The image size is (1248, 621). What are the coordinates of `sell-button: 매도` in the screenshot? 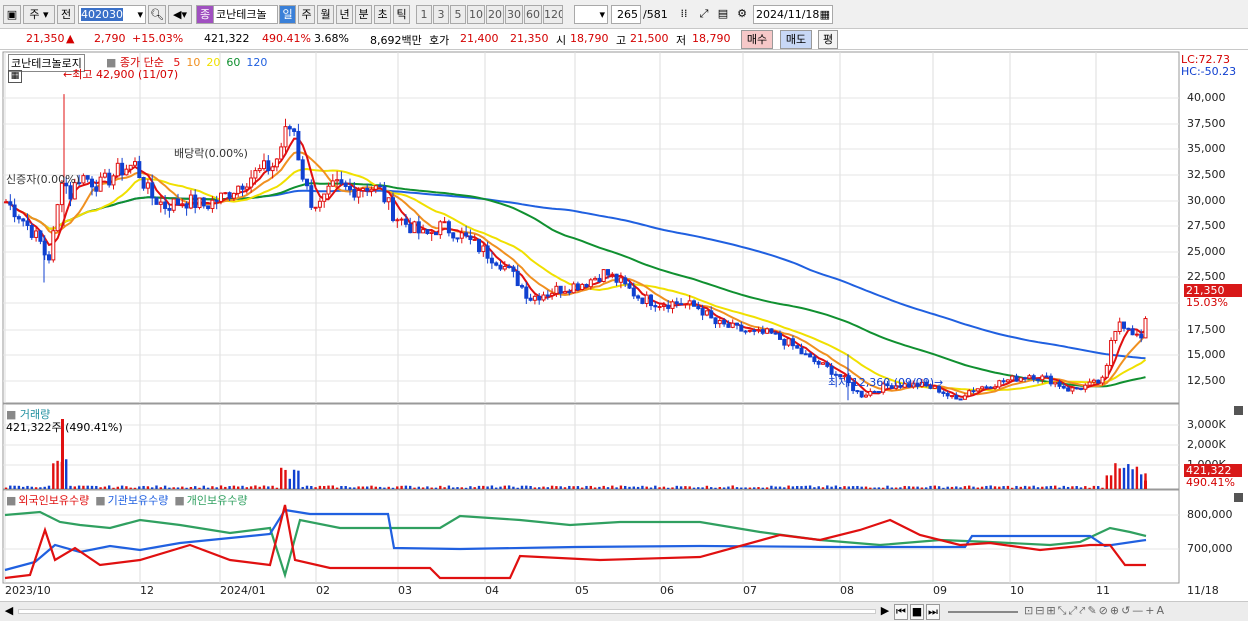 It's located at (796, 39).